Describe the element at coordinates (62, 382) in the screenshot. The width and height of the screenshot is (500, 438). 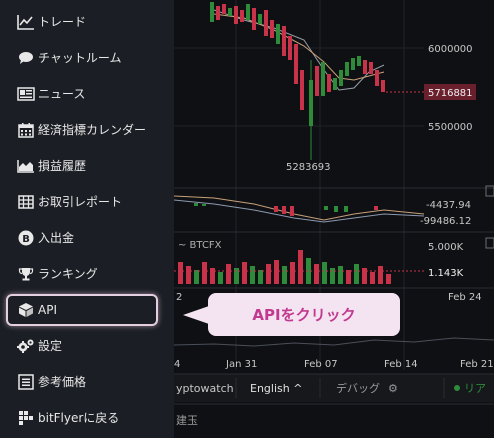
I see `sidebar-item-label: 参考価格` at that location.